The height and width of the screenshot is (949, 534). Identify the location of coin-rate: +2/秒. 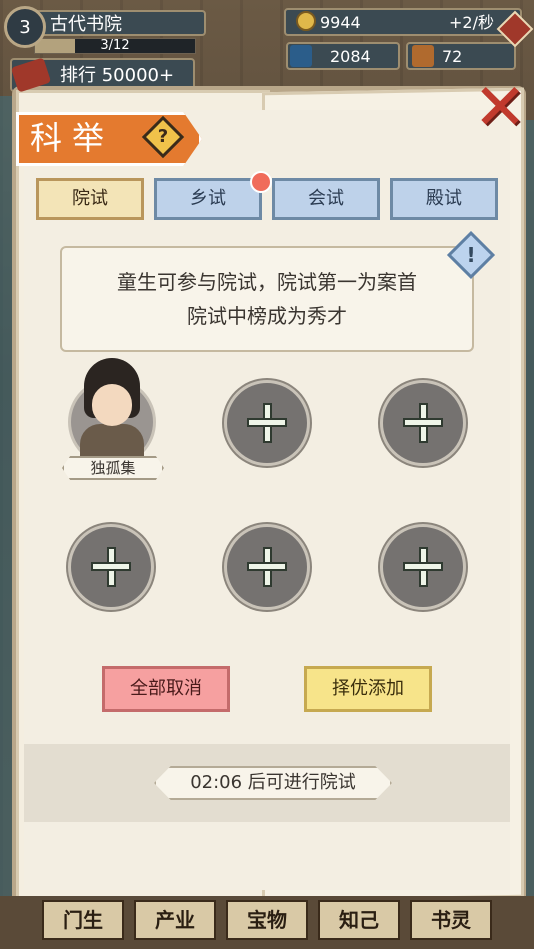
(471, 22).